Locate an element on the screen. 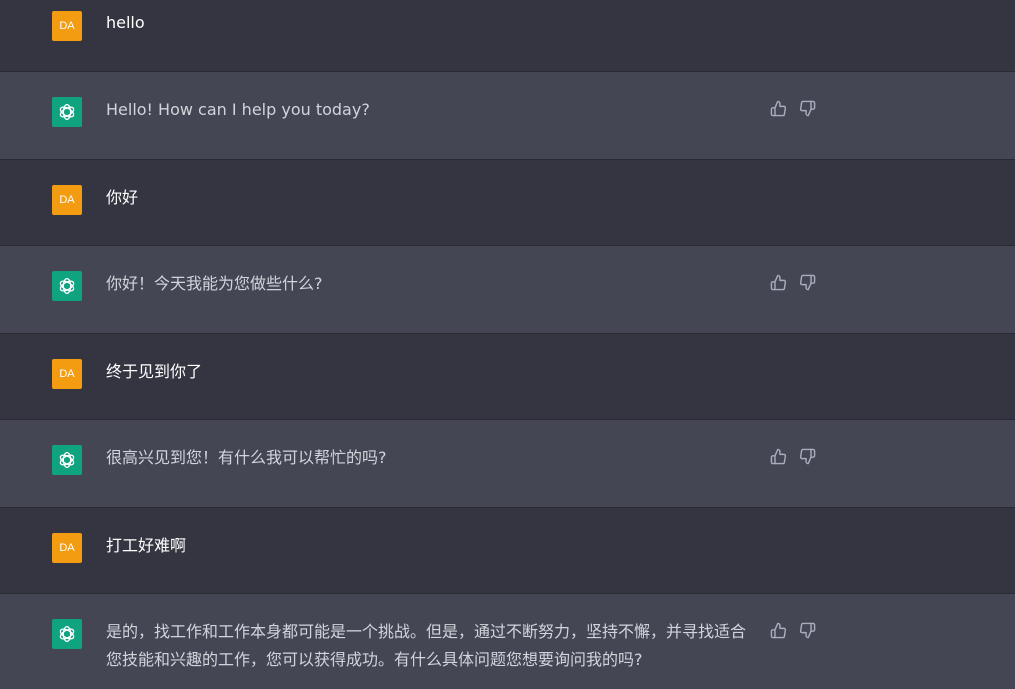  message-row-user: DA 你好 is located at coordinates (507, 203).